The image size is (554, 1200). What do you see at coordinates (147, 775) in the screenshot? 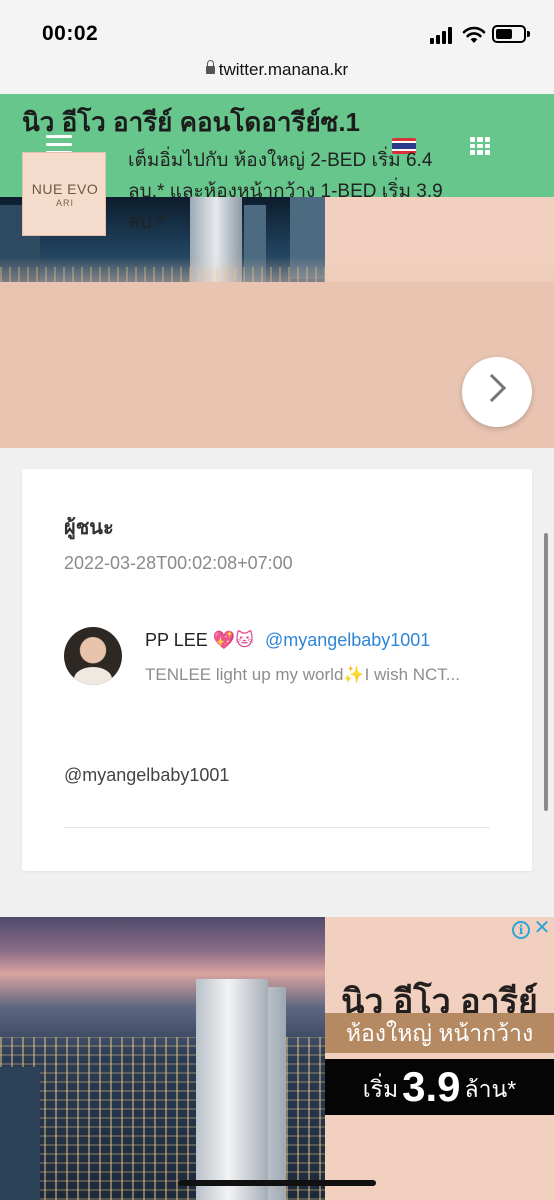
I see `mention-text: @myangelbaby1001` at bounding box center [147, 775].